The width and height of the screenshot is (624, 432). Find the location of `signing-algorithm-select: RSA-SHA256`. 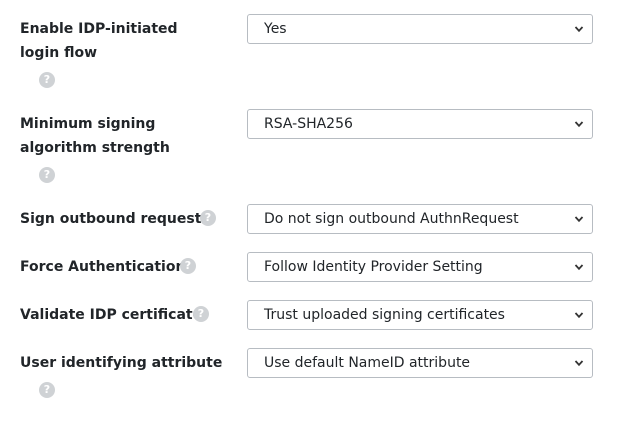

signing-algorithm-select: RSA-SHA256 is located at coordinates (420, 124).